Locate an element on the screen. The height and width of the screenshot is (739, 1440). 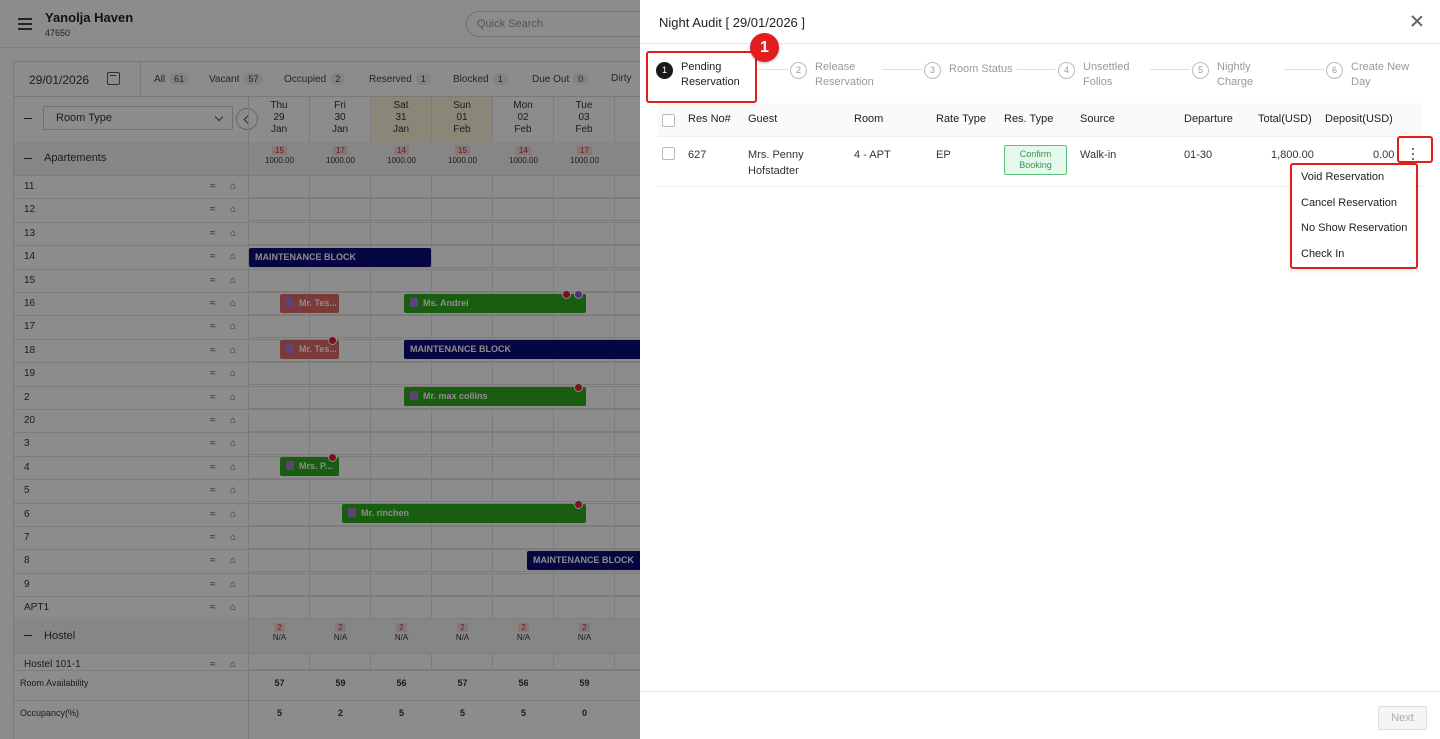
step-release-reservation: 2 Release Reservation is located at coordinates (840, 75).